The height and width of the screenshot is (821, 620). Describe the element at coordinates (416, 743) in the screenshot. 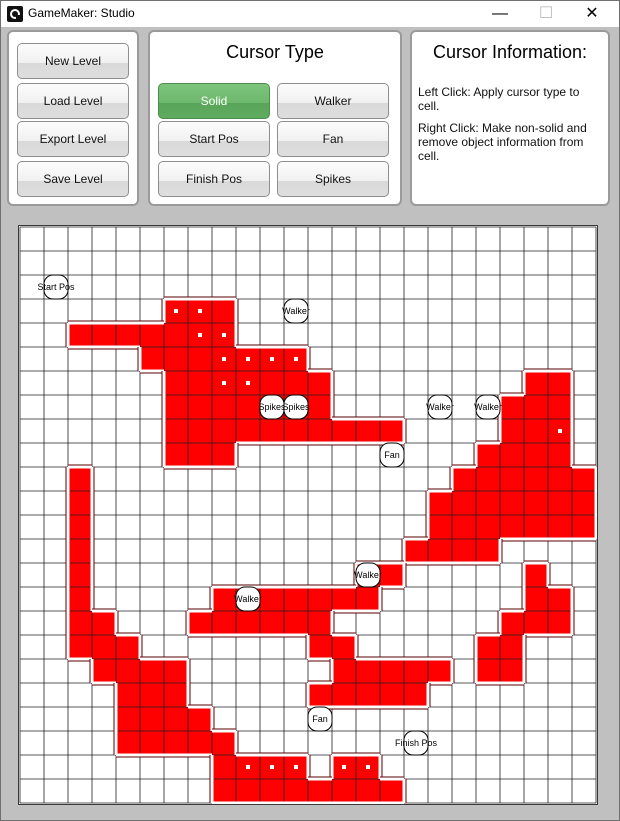

I see `object-finish-pos: Finish Pos` at that location.